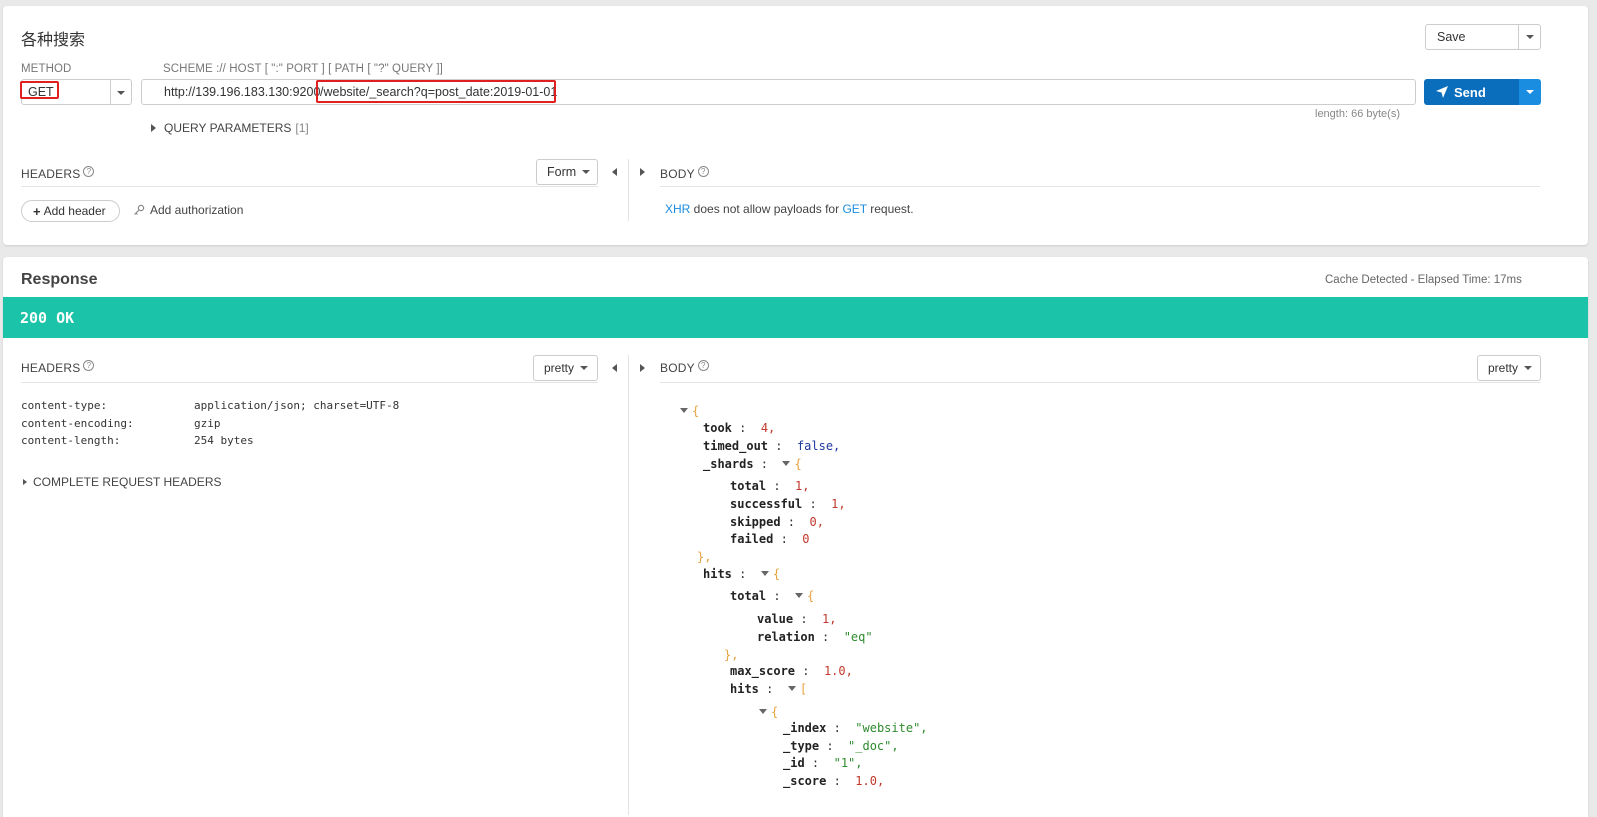 This screenshot has width=1597, height=817. I want to click on send-label: Send, so click(1470, 92).